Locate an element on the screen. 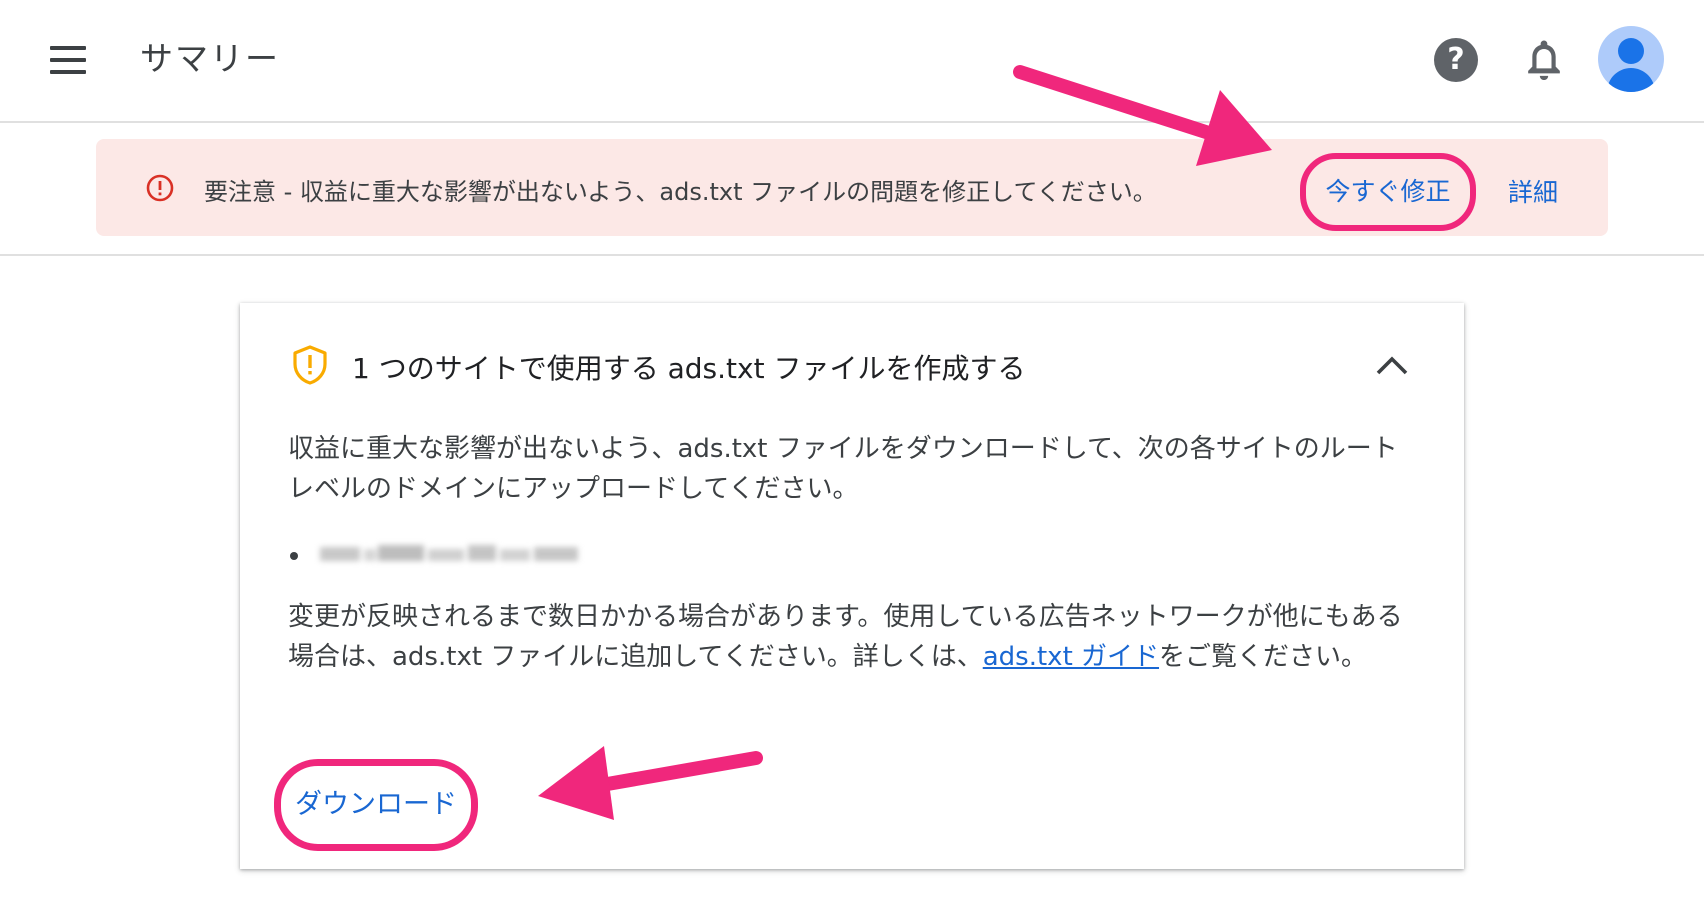 The height and width of the screenshot is (922, 1704). card-title: 1 つのサイトで使用する ads.txt ファイルを作成する is located at coordinates (689, 368).